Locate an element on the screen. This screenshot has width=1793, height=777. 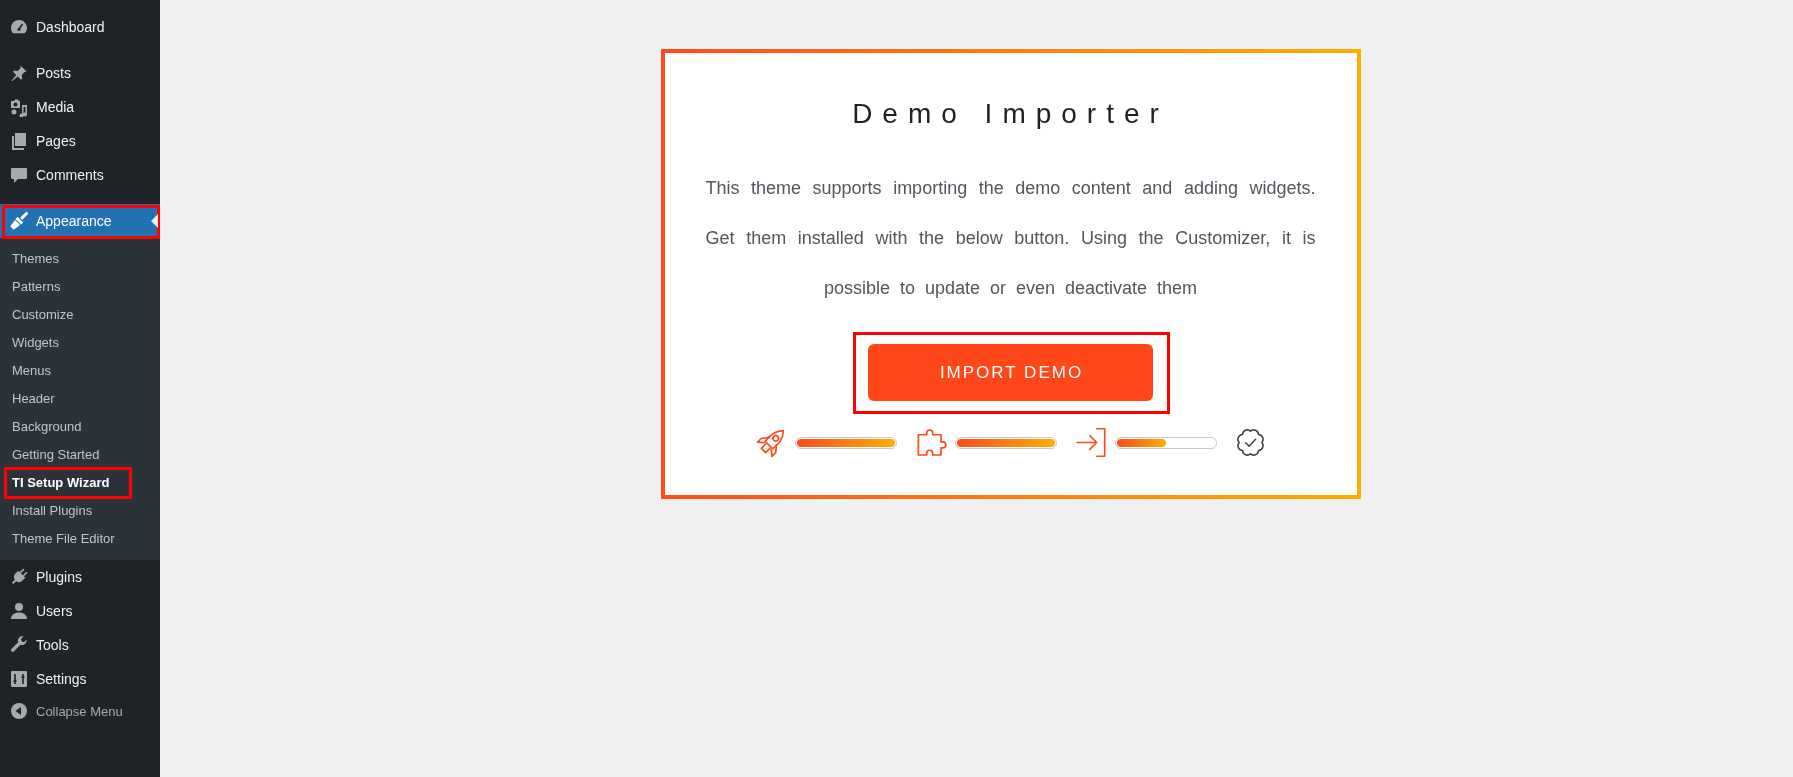
menu-item: Comments is located at coordinates (80, 175).